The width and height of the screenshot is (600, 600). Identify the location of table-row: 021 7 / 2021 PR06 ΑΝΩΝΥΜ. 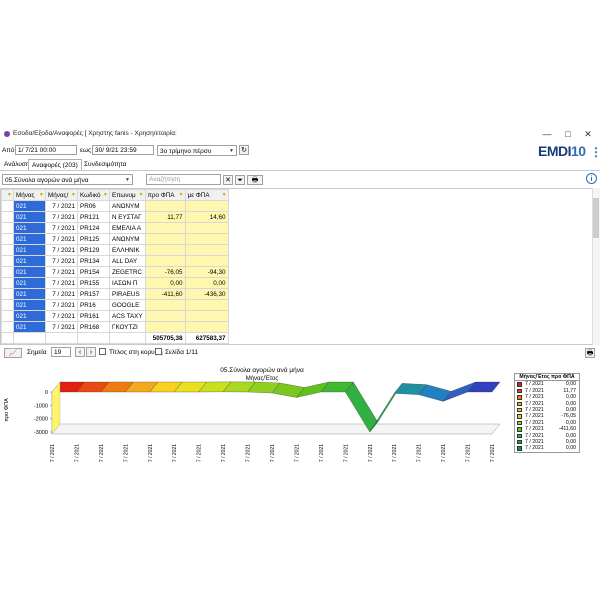
(115, 206).